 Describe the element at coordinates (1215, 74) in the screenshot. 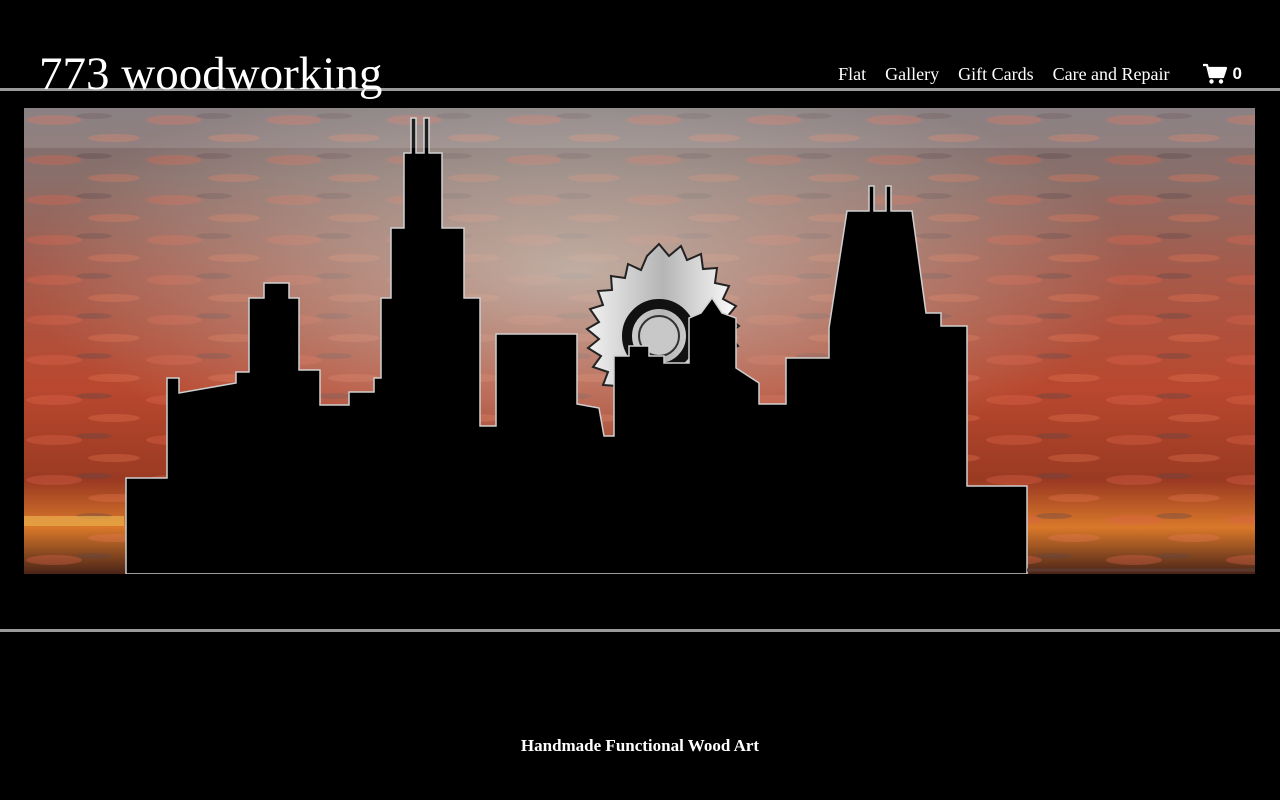

I see `shopping-cart-icon` at that location.